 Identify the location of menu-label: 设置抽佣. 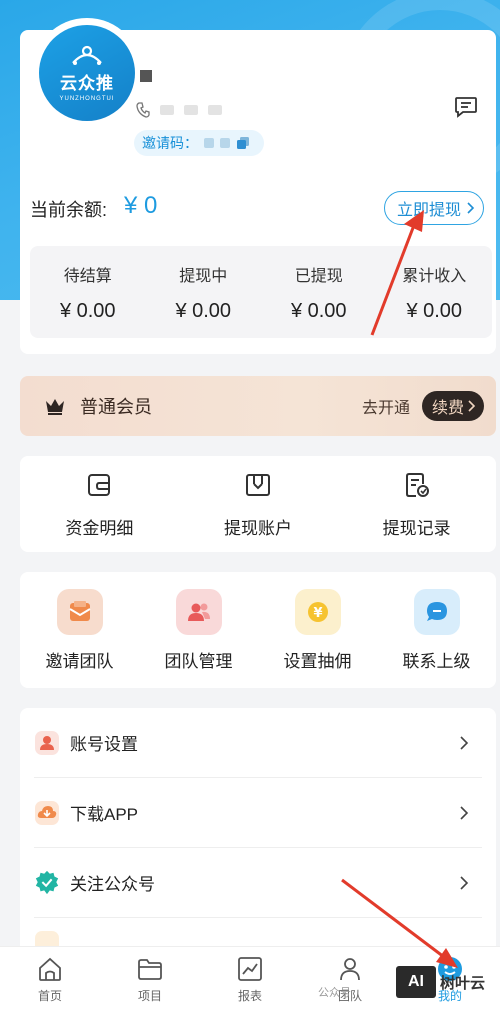
(317, 661).